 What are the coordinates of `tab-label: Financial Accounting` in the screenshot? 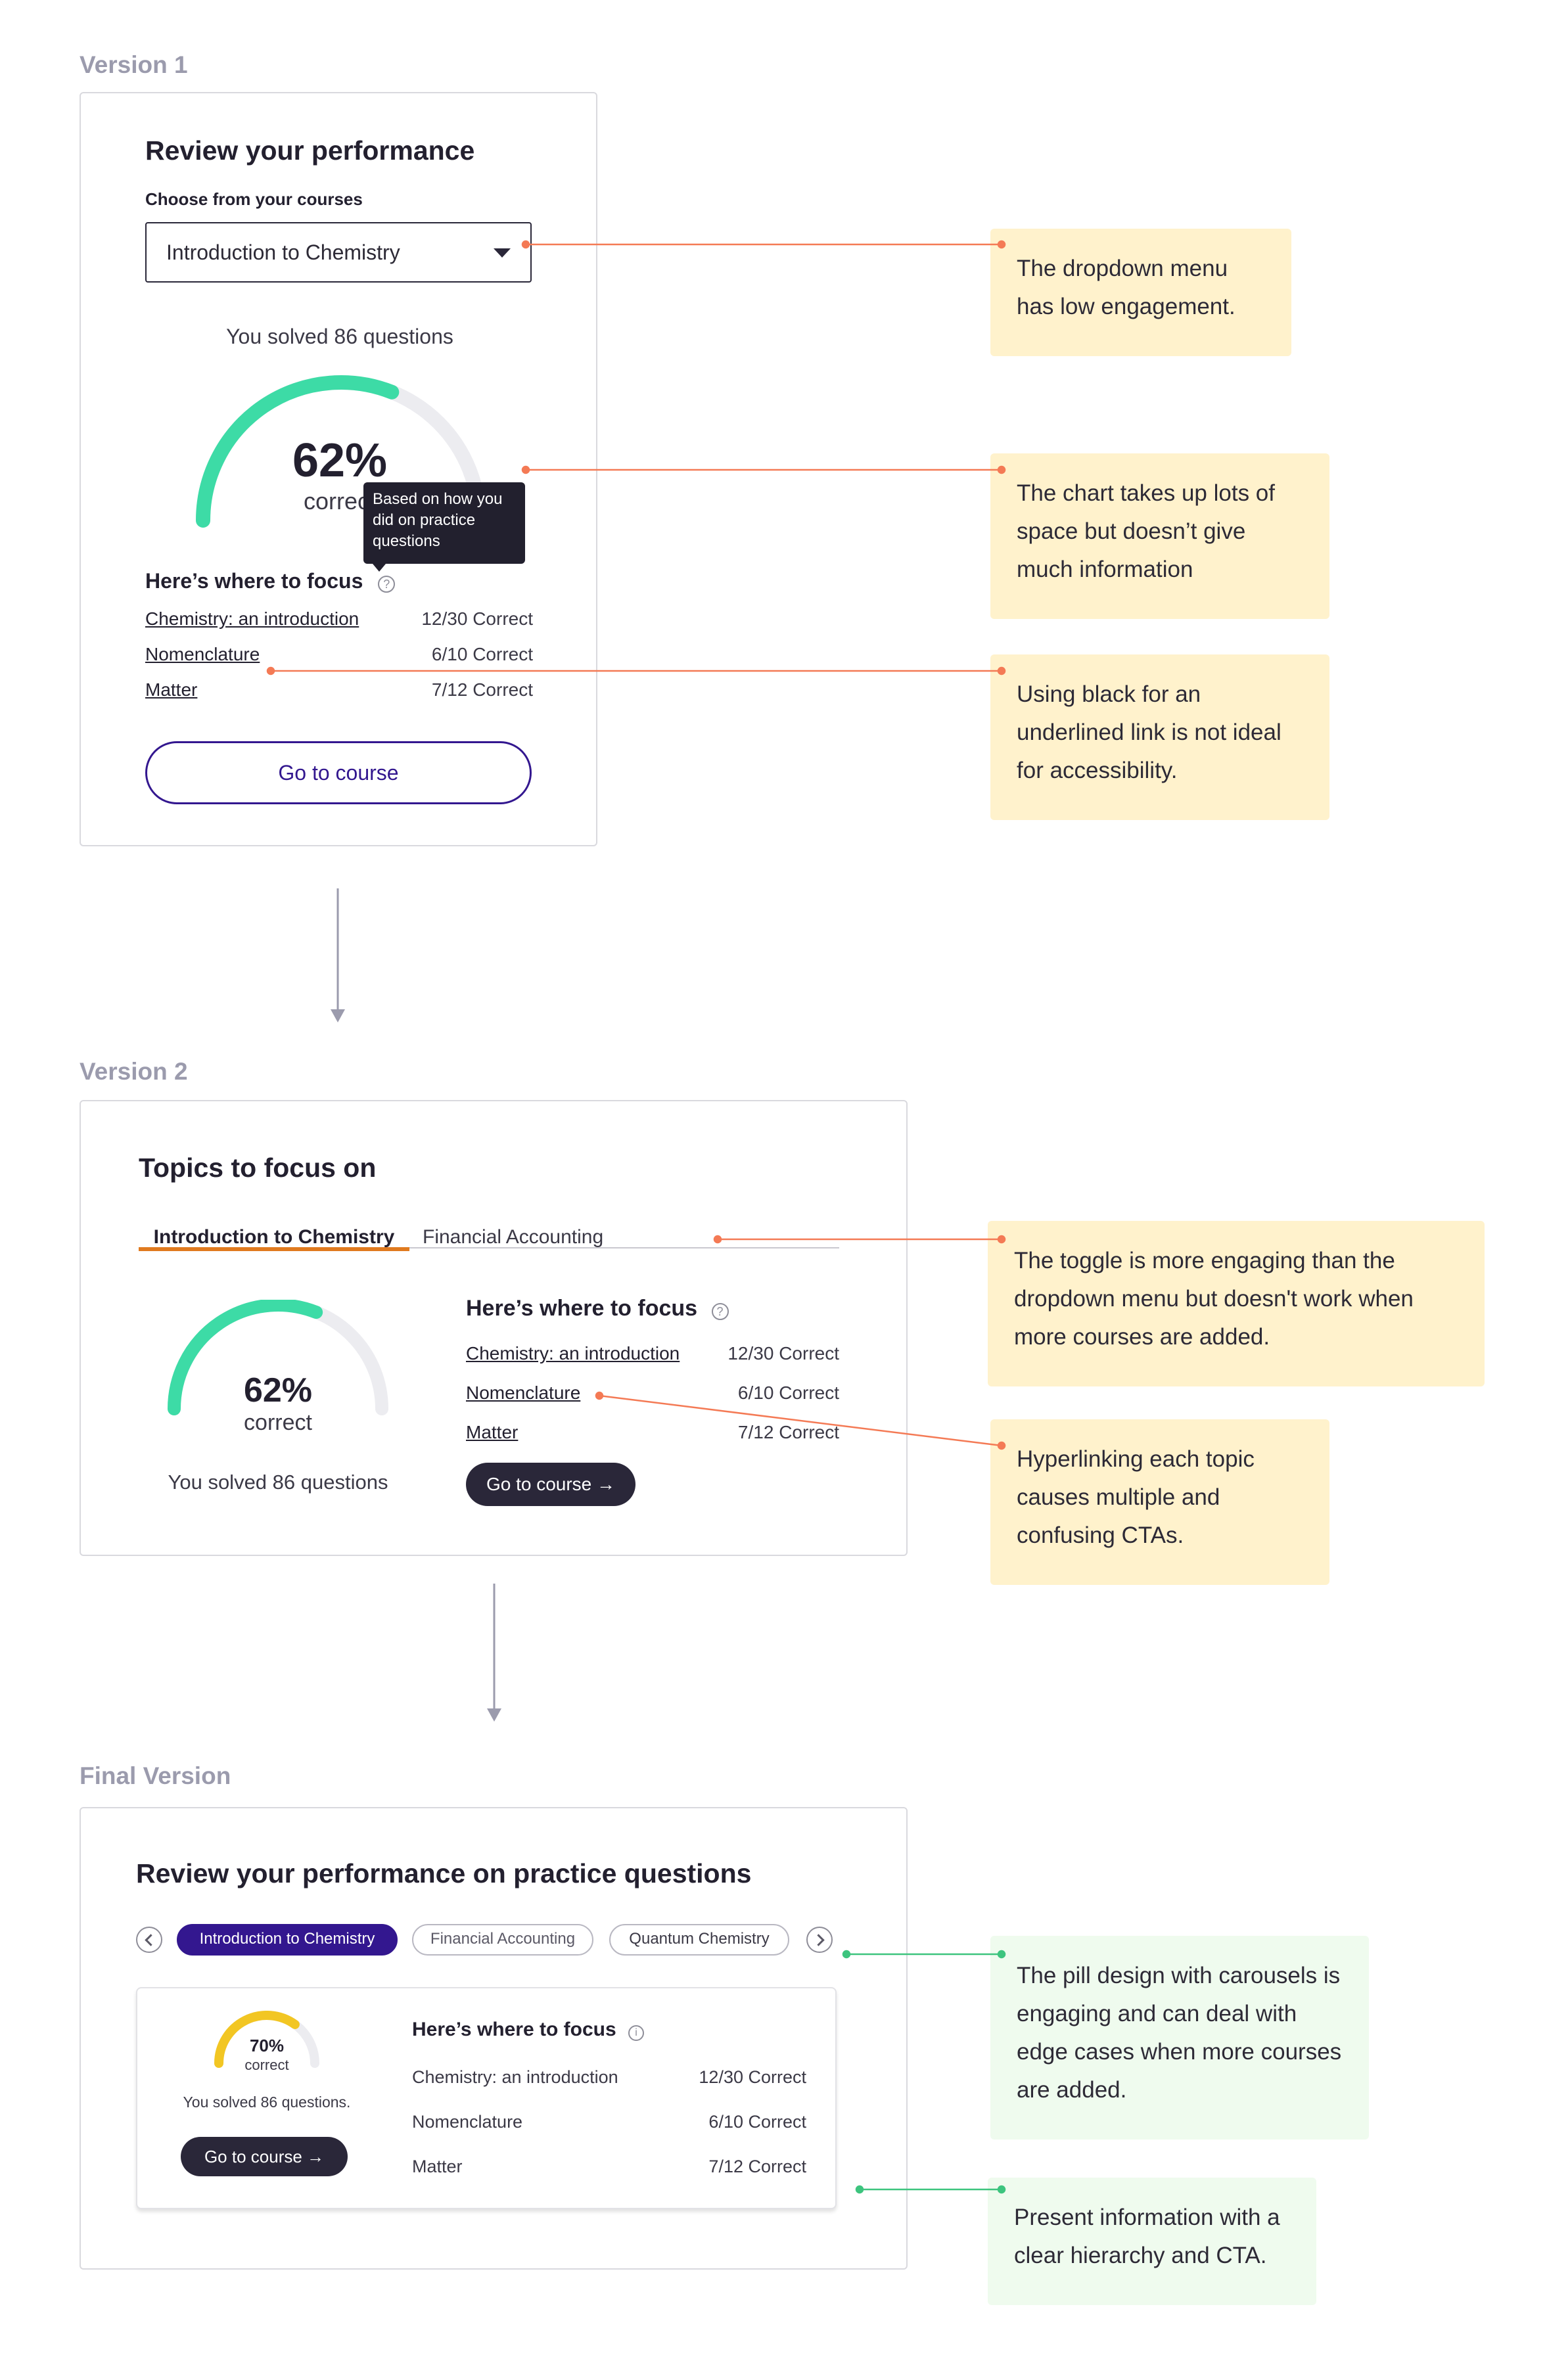 It's located at (513, 1237).